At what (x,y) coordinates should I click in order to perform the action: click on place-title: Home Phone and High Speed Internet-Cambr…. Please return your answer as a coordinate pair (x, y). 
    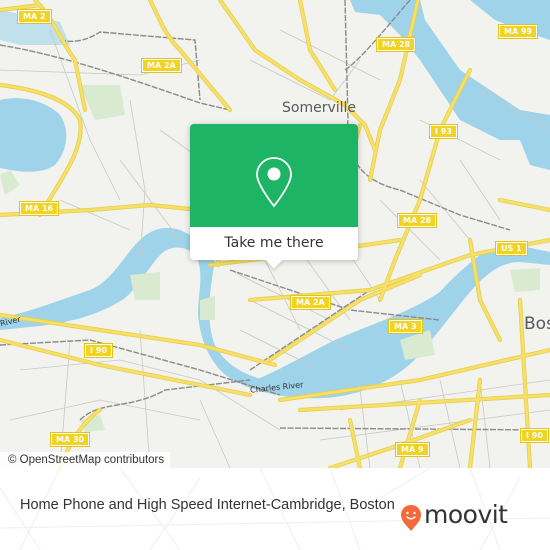
    Looking at the image, I should click on (207, 505).